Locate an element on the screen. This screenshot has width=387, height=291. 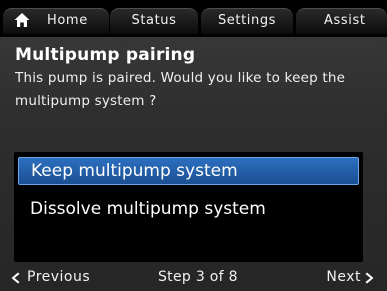
tab-status: Status is located at coordinates (154, 21).